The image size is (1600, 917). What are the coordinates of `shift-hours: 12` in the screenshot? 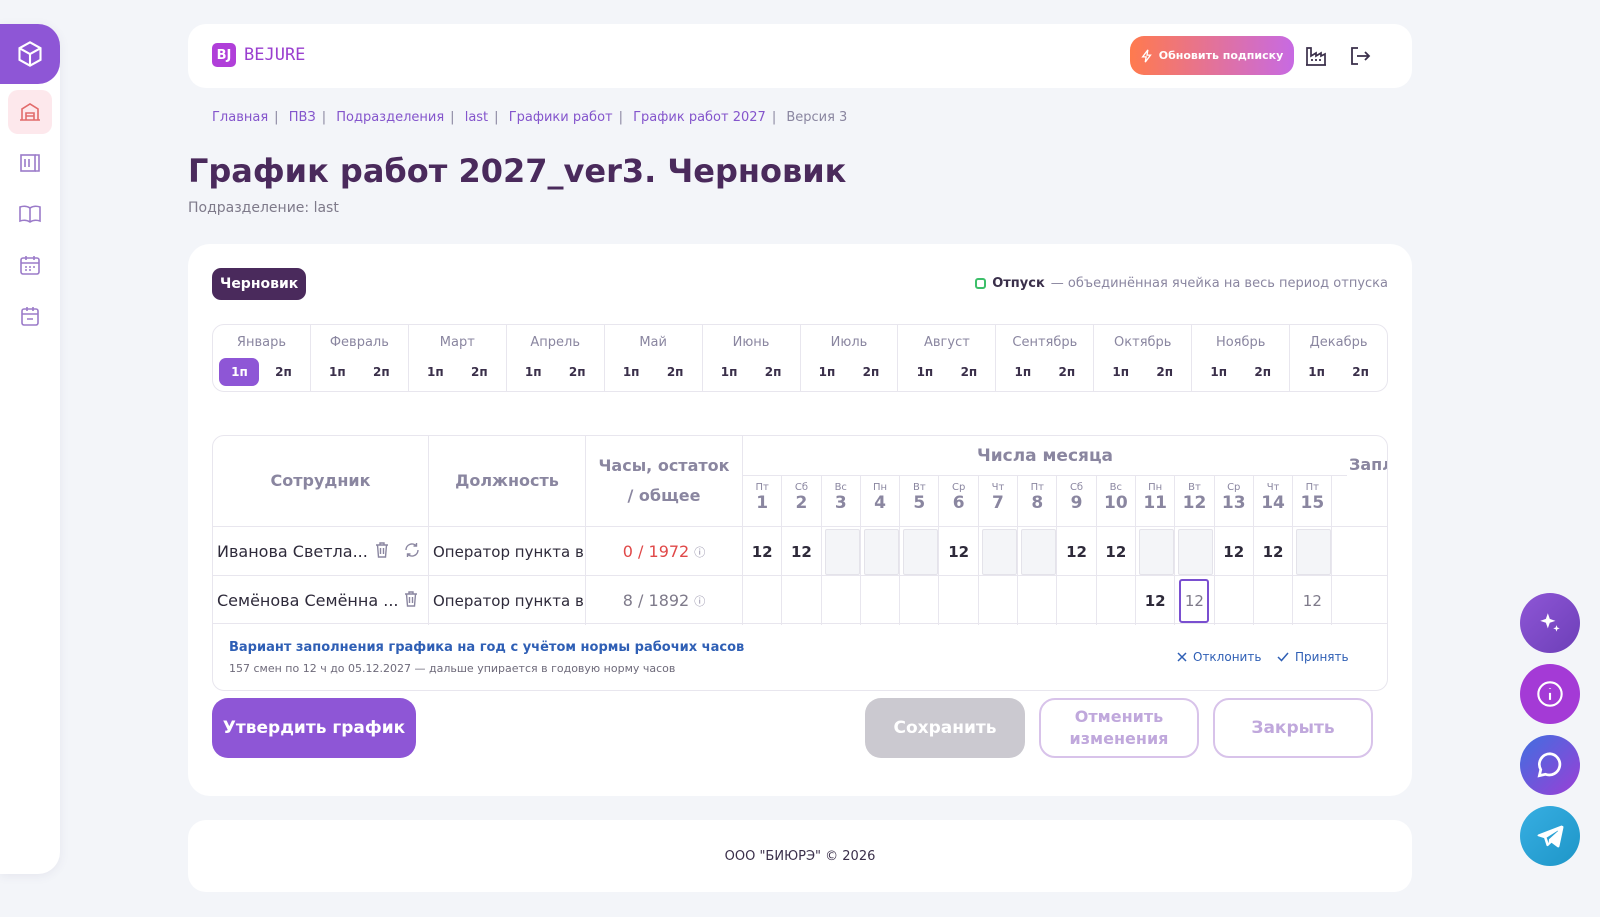 It's located at (1273, 551).